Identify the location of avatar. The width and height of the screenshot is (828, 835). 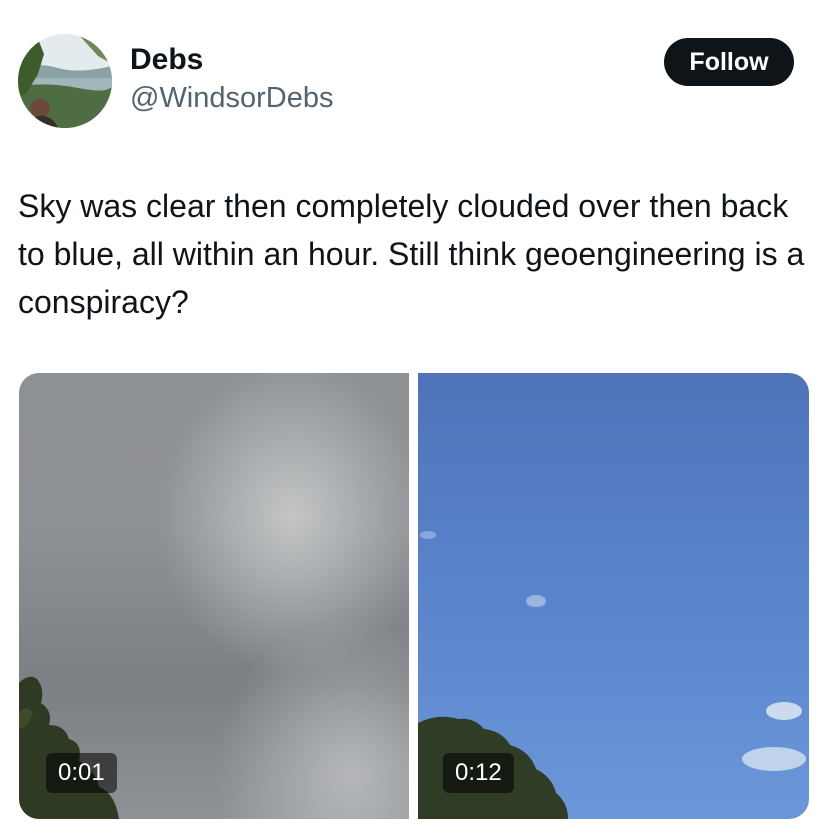
(65, 81).